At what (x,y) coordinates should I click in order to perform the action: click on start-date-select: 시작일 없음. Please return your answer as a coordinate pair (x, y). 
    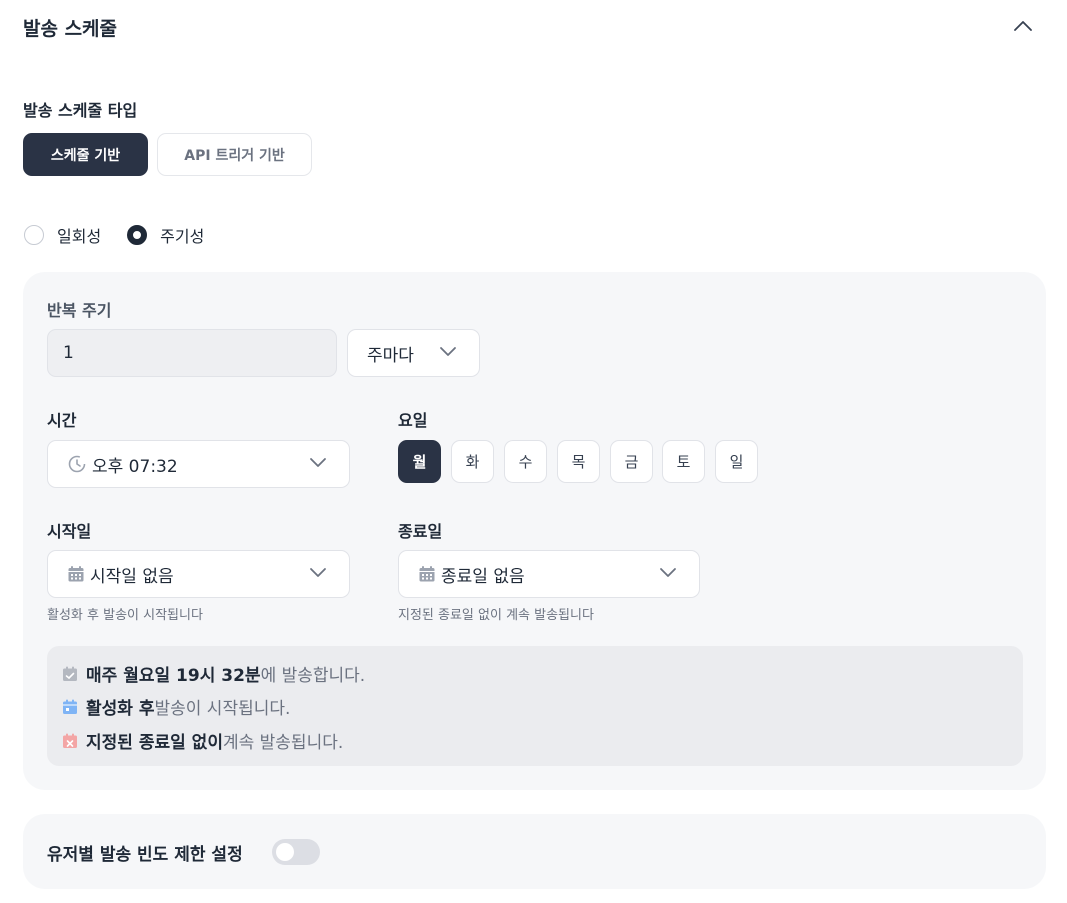
    Looking at the image, I should click on (198, 574).